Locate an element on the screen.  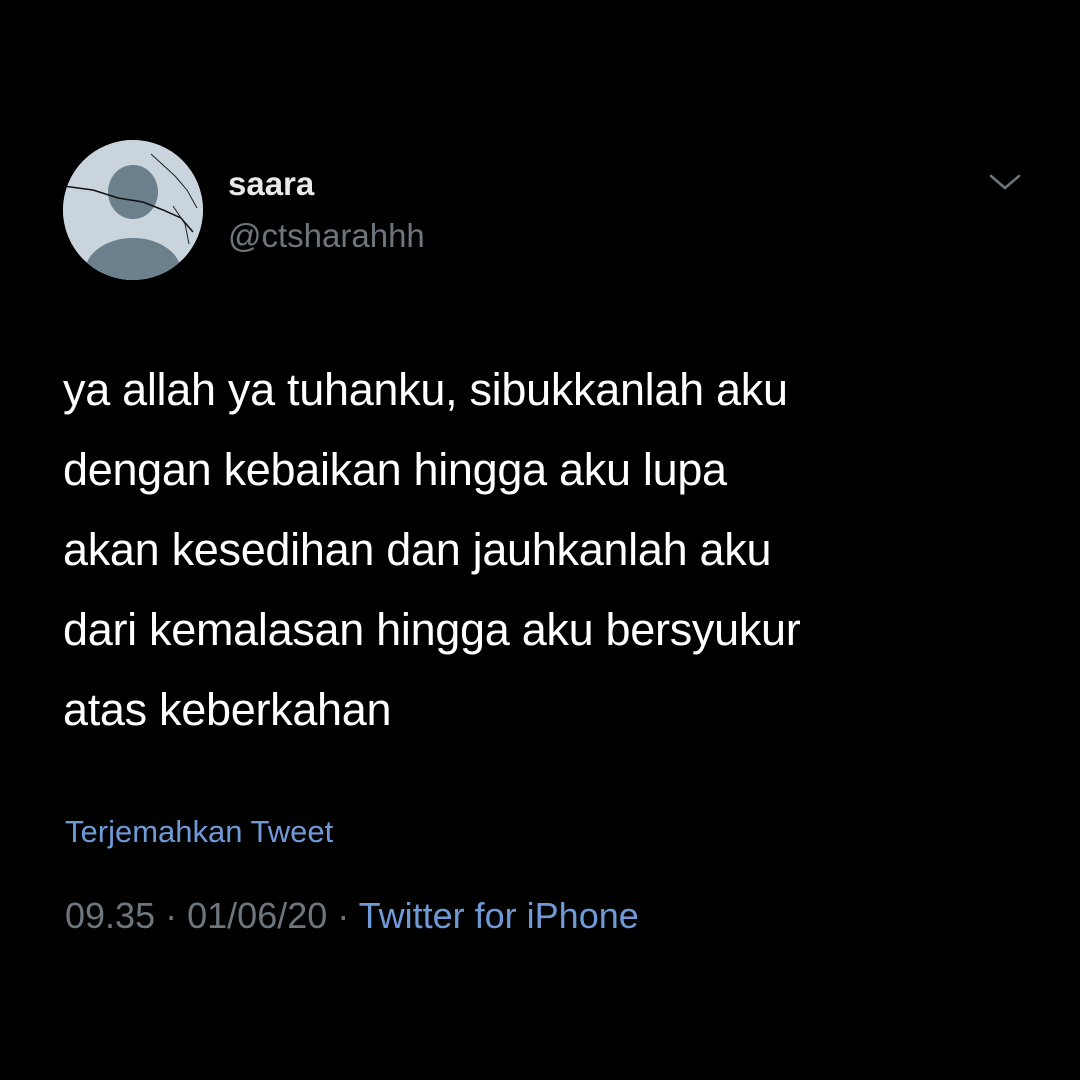
tweet-date: 01/06/20 is located at coordinates (257, 915).